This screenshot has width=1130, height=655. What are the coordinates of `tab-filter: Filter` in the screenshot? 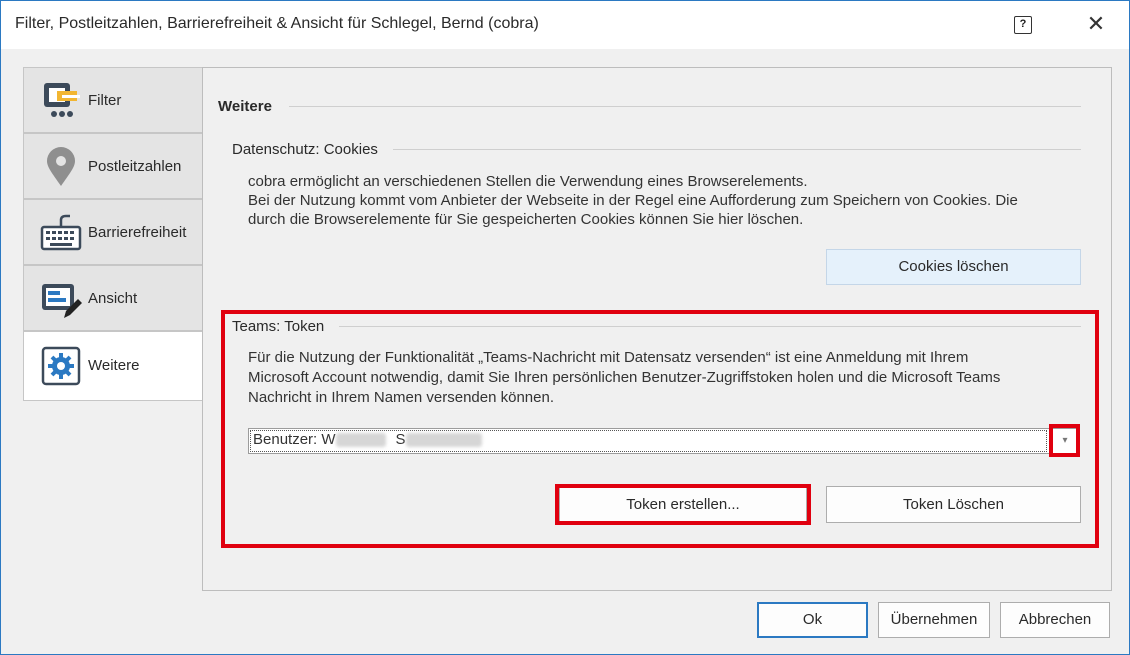 It's located at (113, 100).